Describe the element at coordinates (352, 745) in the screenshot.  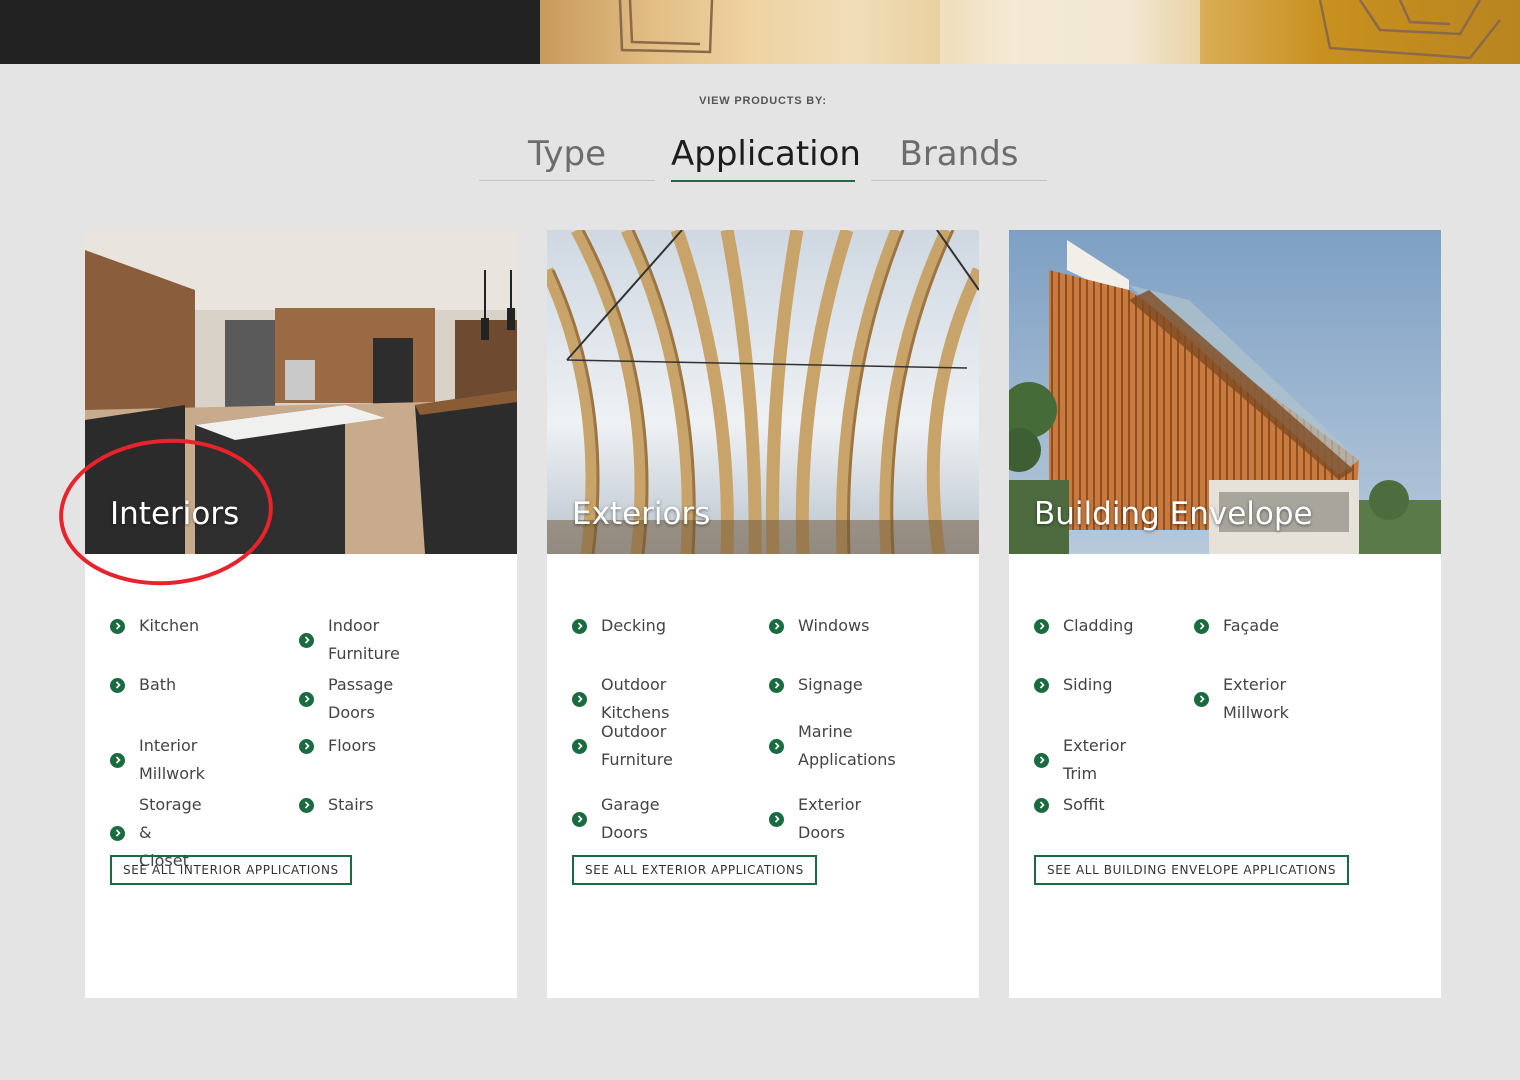
I see `link-label: Floors` at that location.